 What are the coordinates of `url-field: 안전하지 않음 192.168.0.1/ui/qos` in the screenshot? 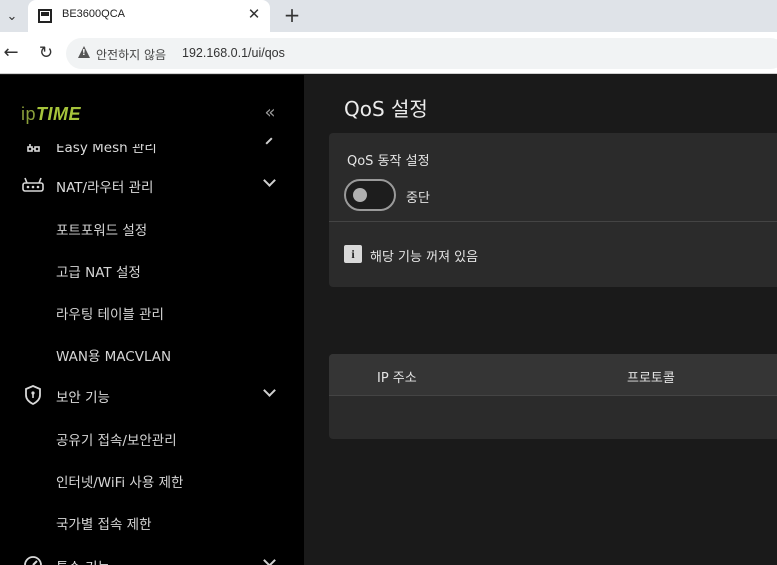 It's located at (421, 53).